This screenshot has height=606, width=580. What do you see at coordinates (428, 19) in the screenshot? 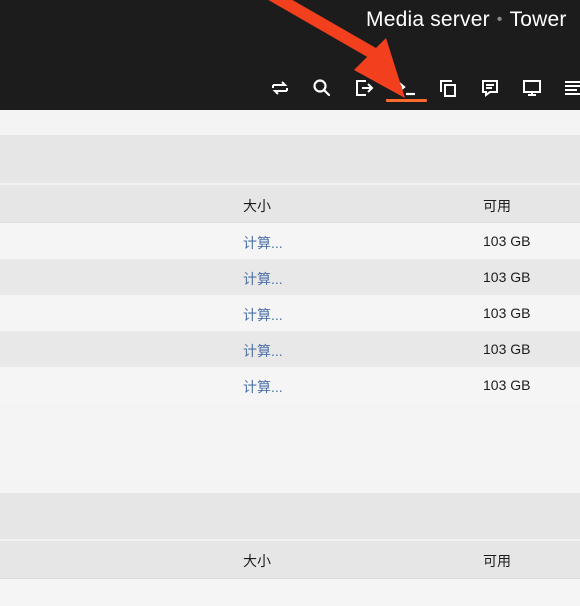
I see `server-name: Media server` at bounding box center [428, 19].